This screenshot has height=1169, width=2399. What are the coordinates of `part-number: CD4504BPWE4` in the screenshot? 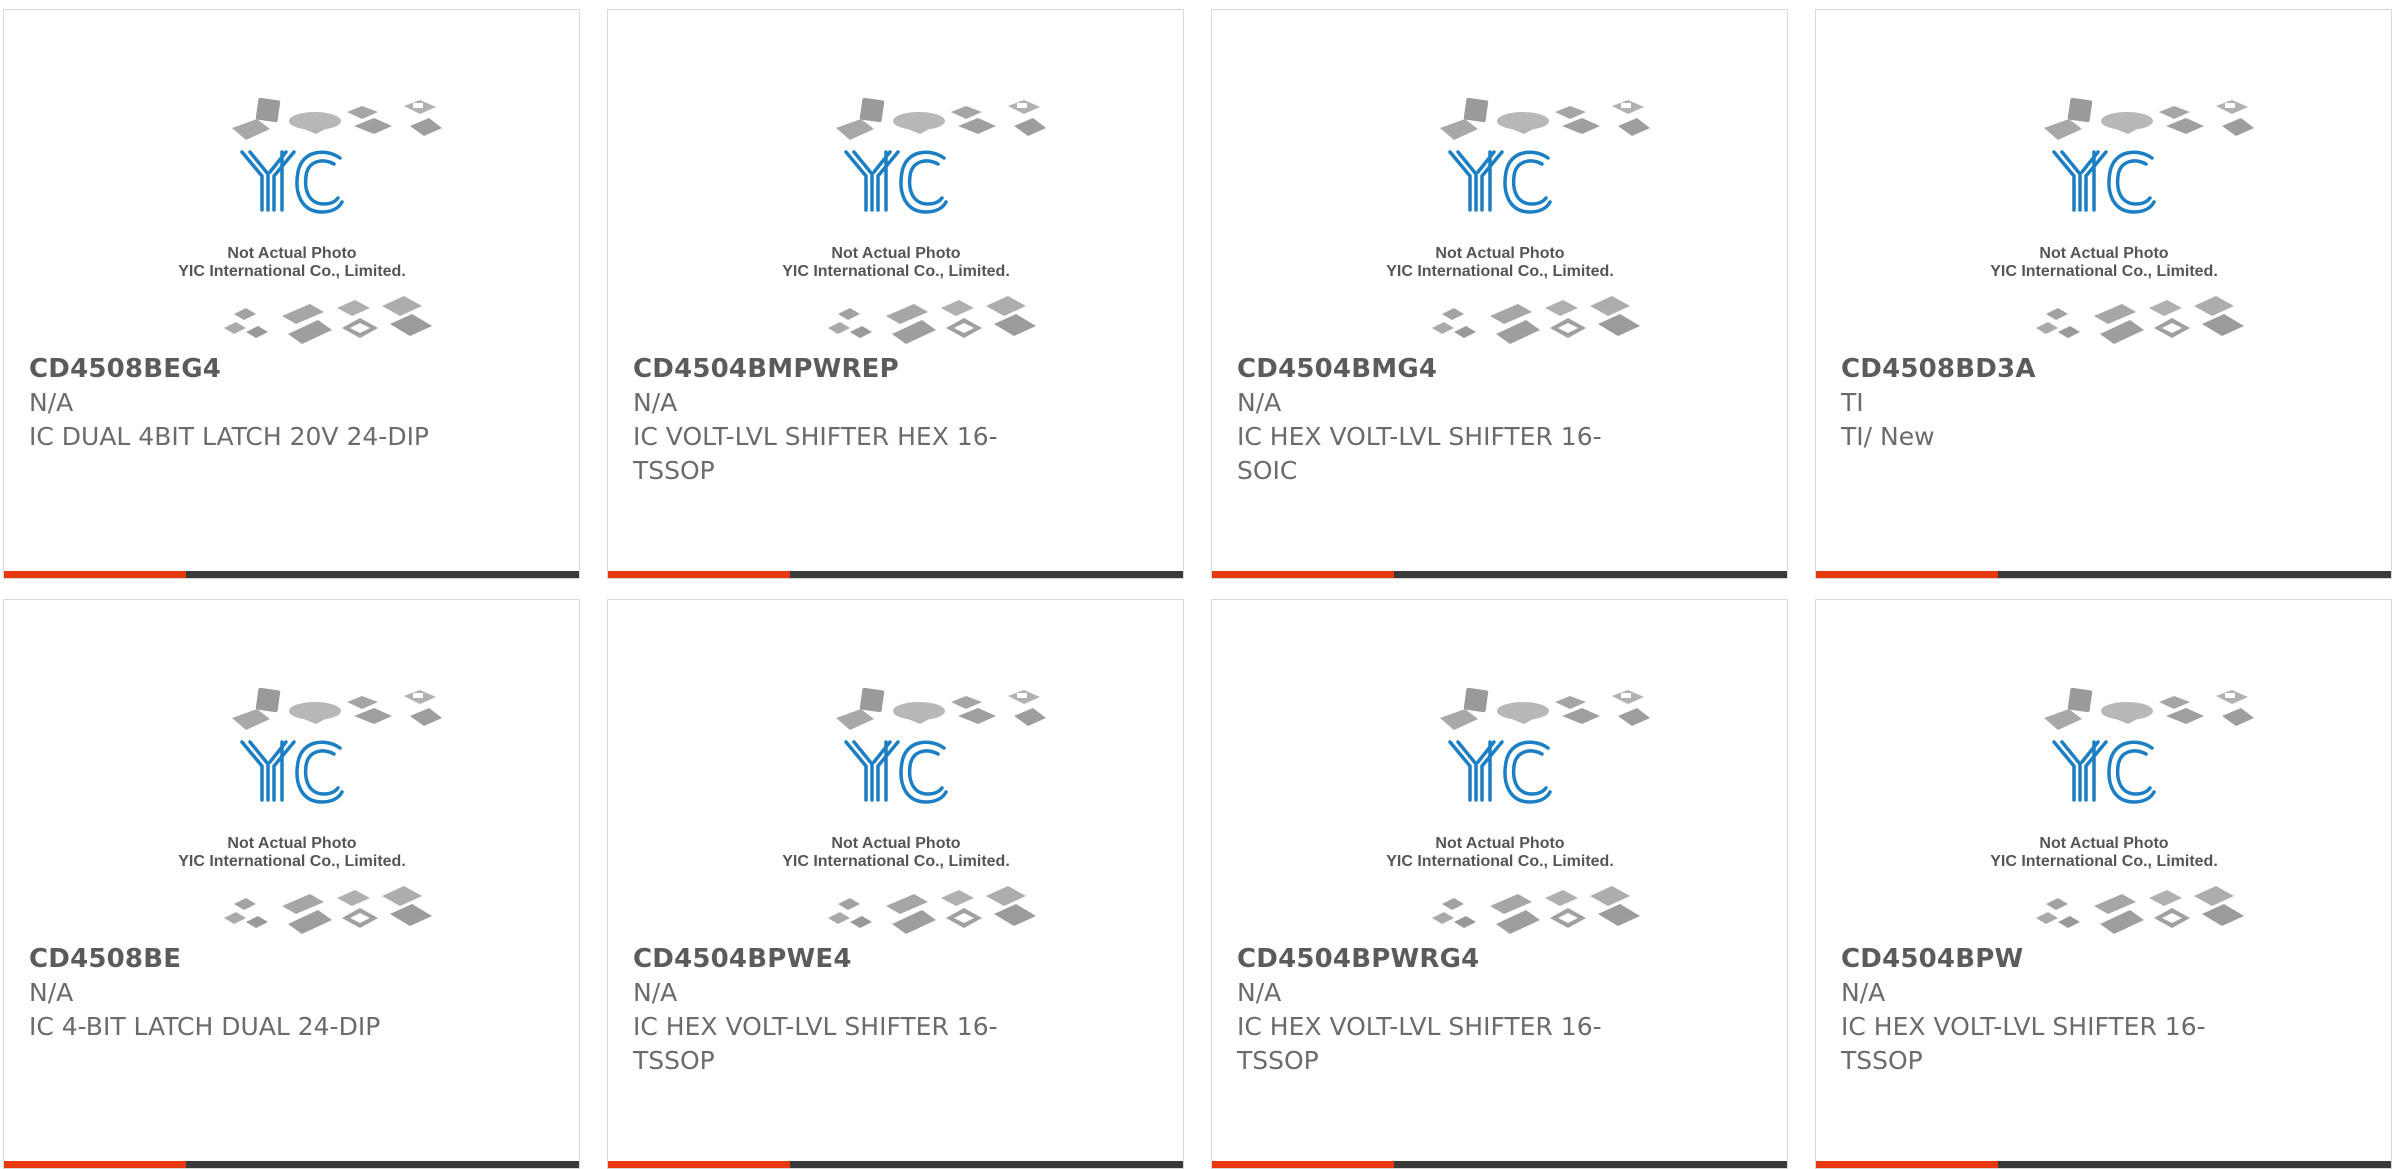 It's located at (843, 959).